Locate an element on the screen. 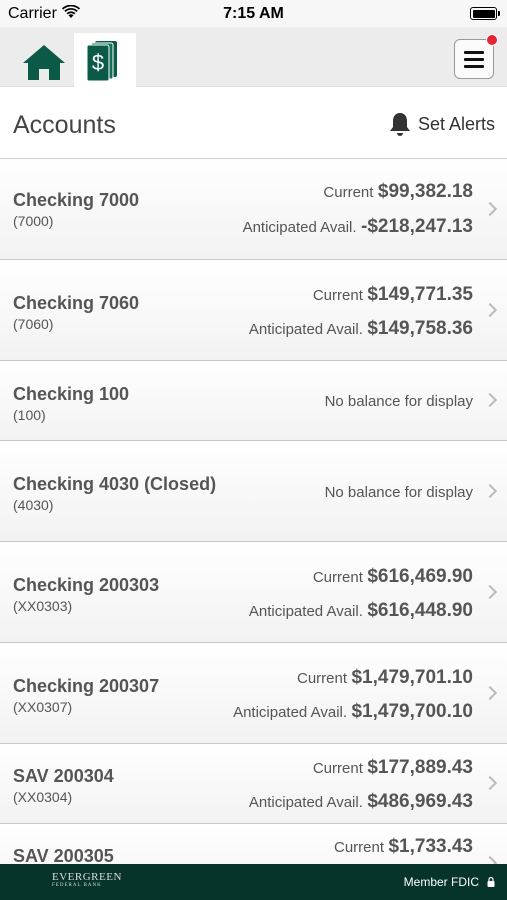 The image size is (507, 900). current-amount: $616,469.90 is located at coordinates (420, 576).